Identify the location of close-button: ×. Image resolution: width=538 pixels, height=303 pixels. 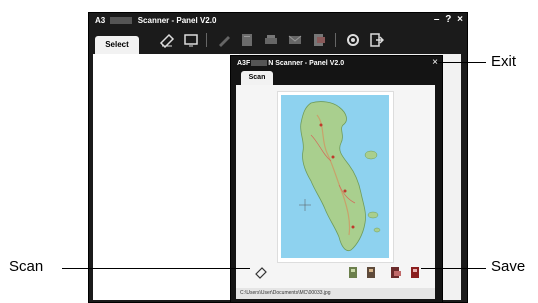
(460, 19).